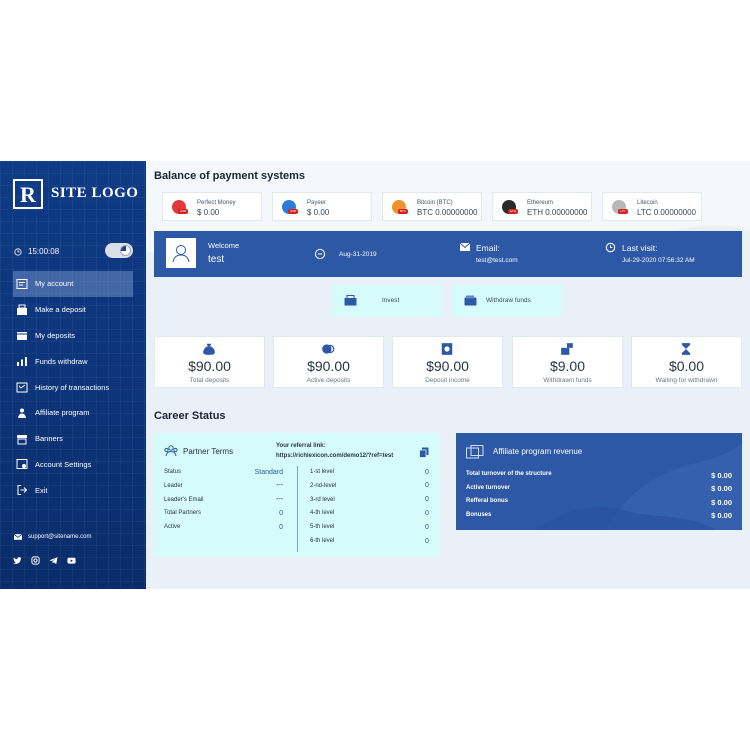 This screenshot has height=750, width=750. What do you see at coordinates (44, 251) in the screenshot?
I see `clock-time: 15:00:08` at bounding box center [44, 251].